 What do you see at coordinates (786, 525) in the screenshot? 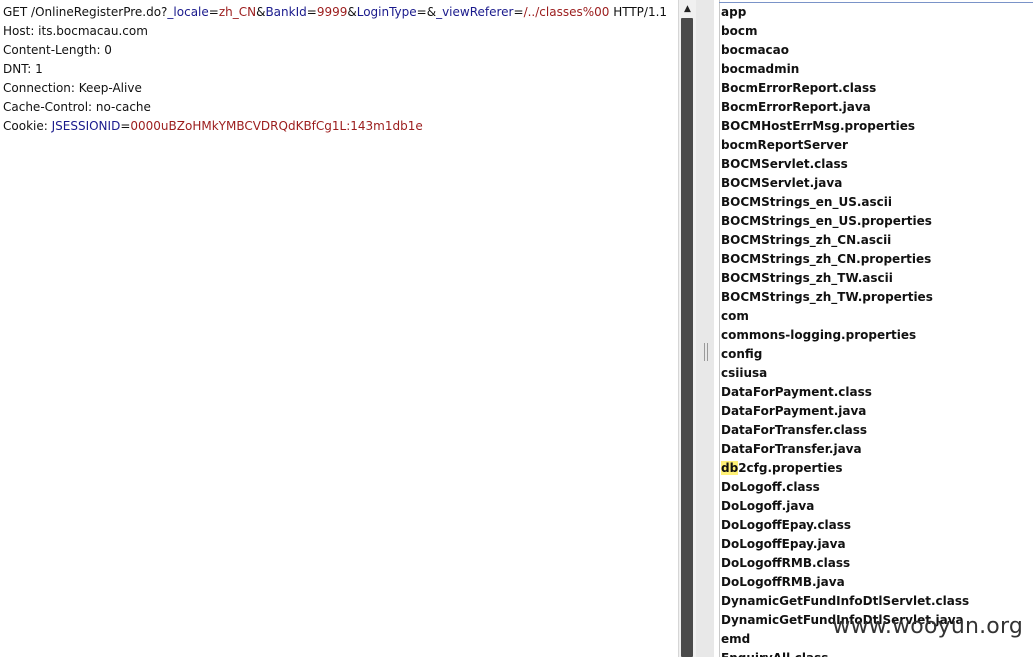
I see `list-item: DoLogoffEpay.class` at bounding box center [786, 525].